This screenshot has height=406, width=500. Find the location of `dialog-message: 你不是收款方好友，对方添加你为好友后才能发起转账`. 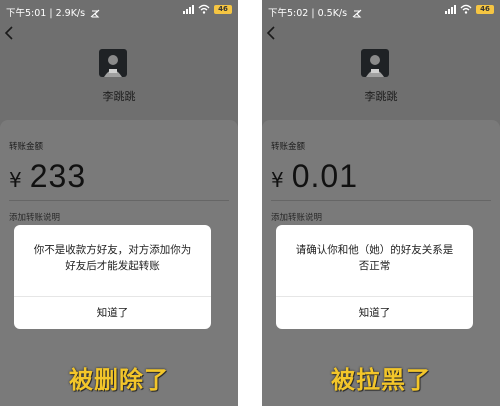

dialog-message: 你不是收款方好友，对方添加你为好友后才能发起转账 is located at coordinates (112, 258).